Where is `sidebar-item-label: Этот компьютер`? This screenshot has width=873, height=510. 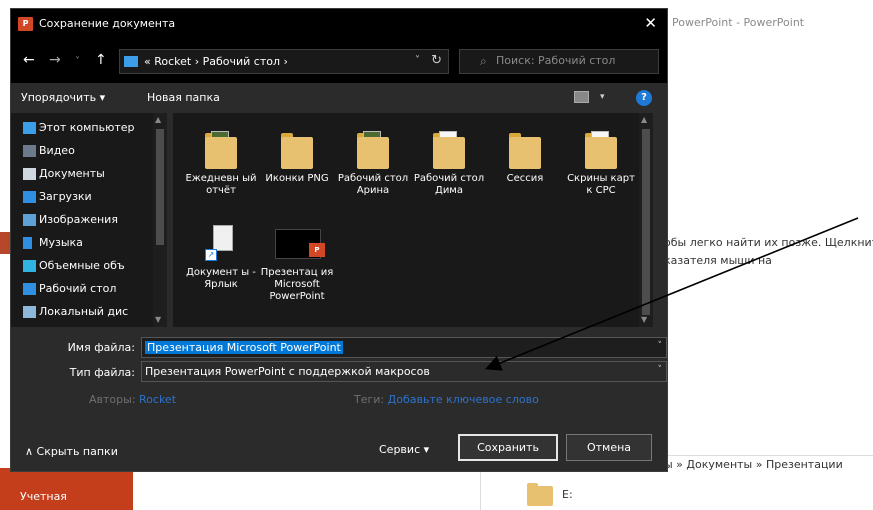
sidebar-item-label: Этот компьютер is located at coordinates (87, 127).